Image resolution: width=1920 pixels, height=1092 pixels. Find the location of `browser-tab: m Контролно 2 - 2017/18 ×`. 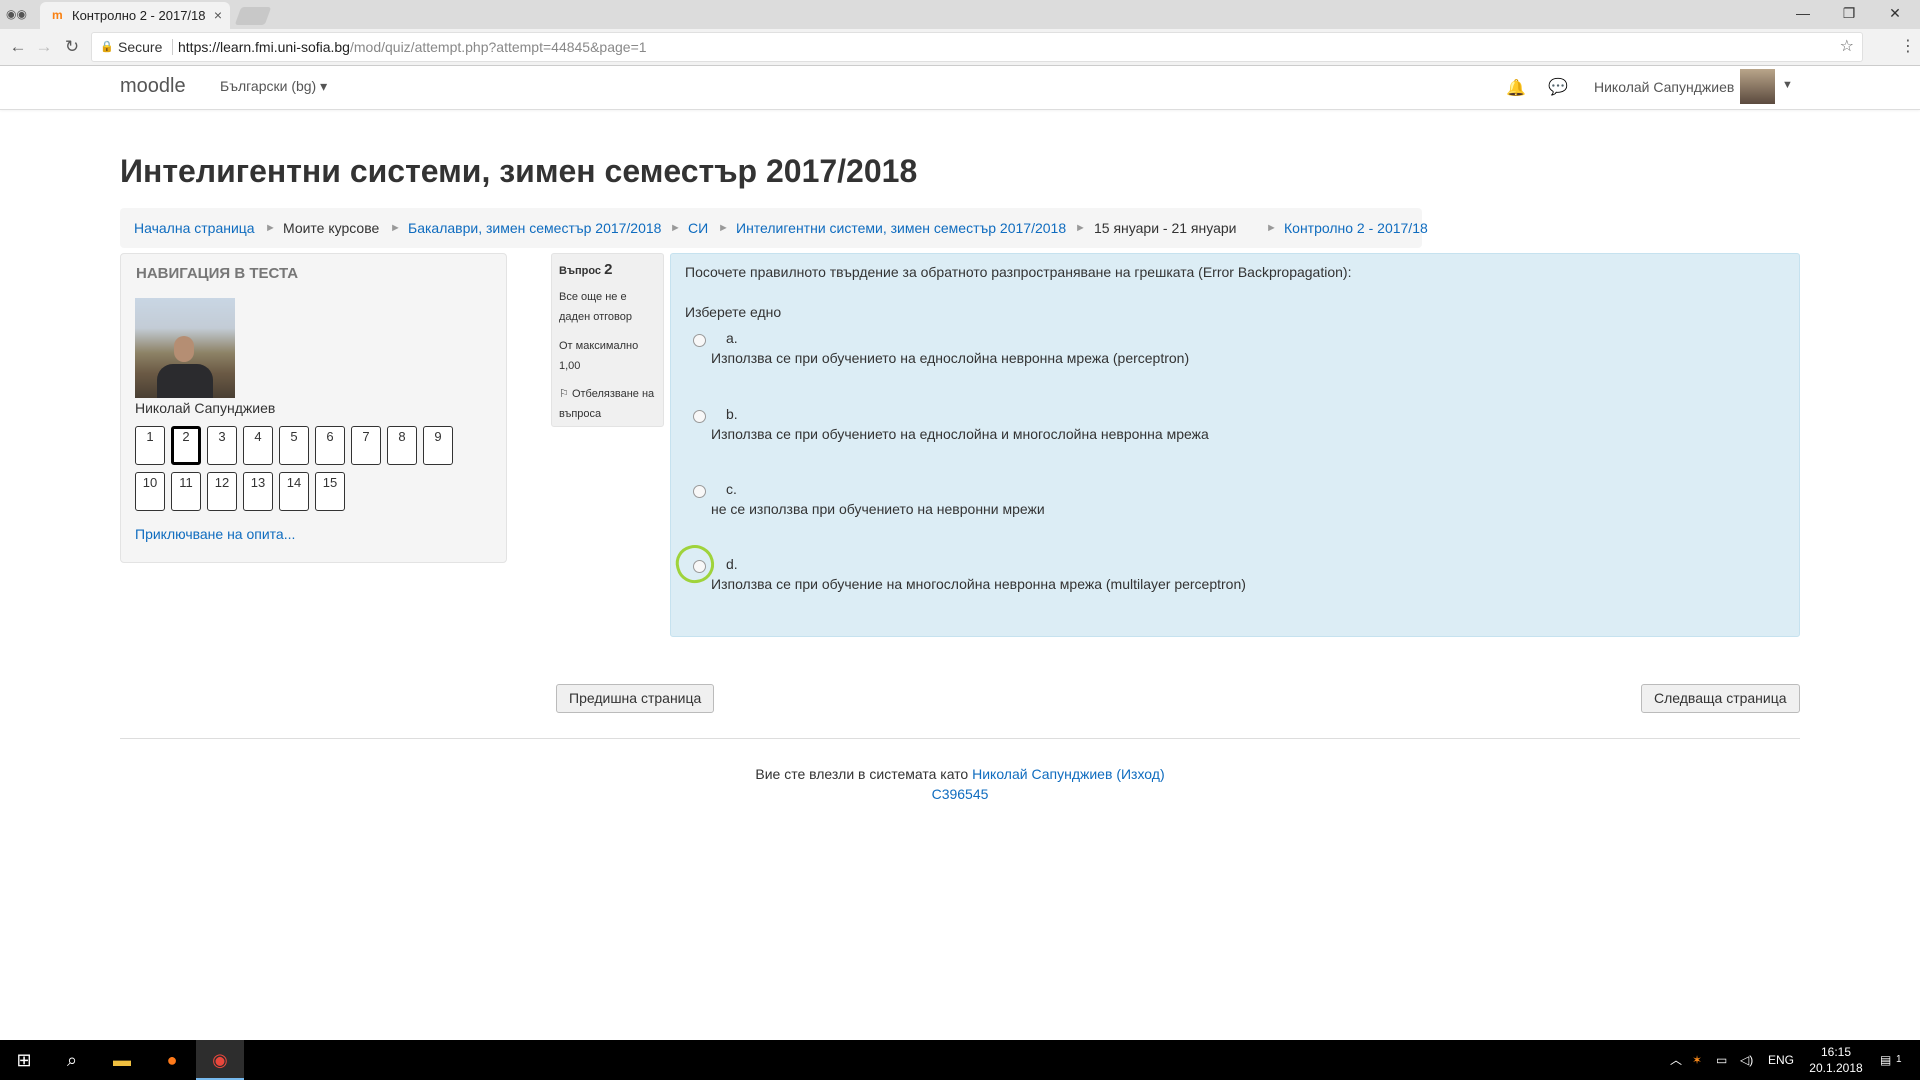

browser-tab: m Контролно 2 - 2017/18 × is located at coordinates (135, 15).